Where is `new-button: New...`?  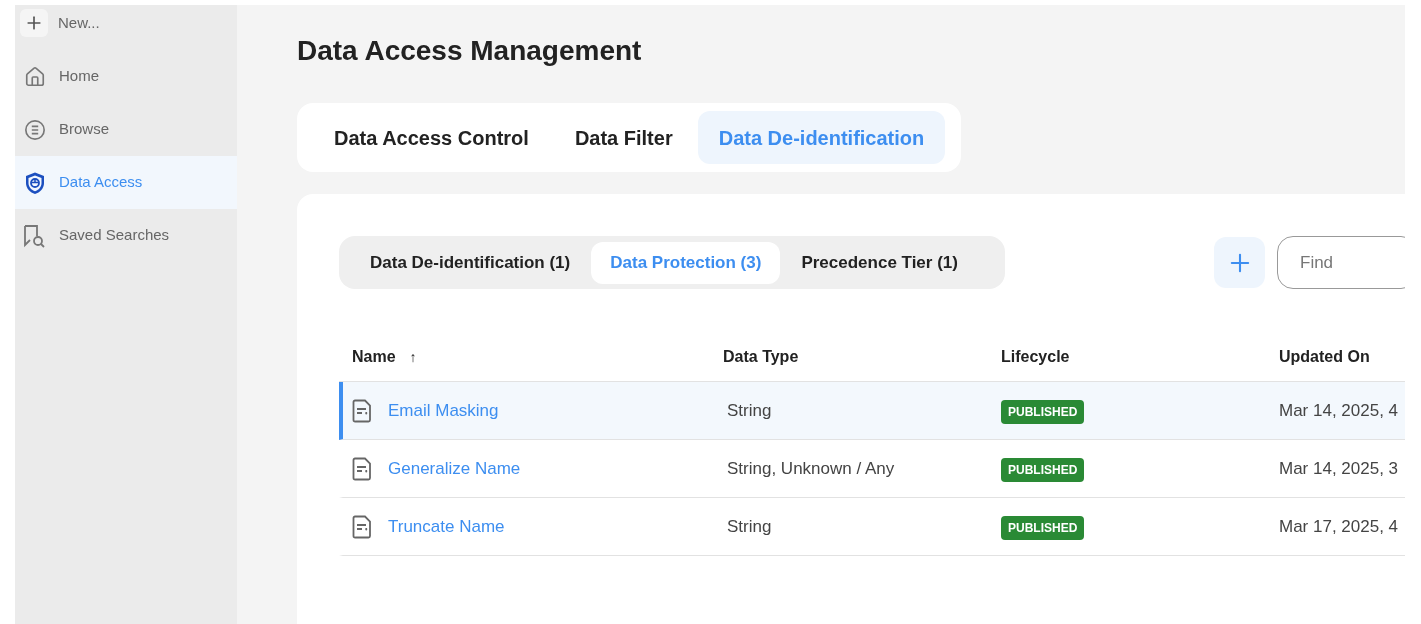 new-button: New... is located at coordinates (64, 23).